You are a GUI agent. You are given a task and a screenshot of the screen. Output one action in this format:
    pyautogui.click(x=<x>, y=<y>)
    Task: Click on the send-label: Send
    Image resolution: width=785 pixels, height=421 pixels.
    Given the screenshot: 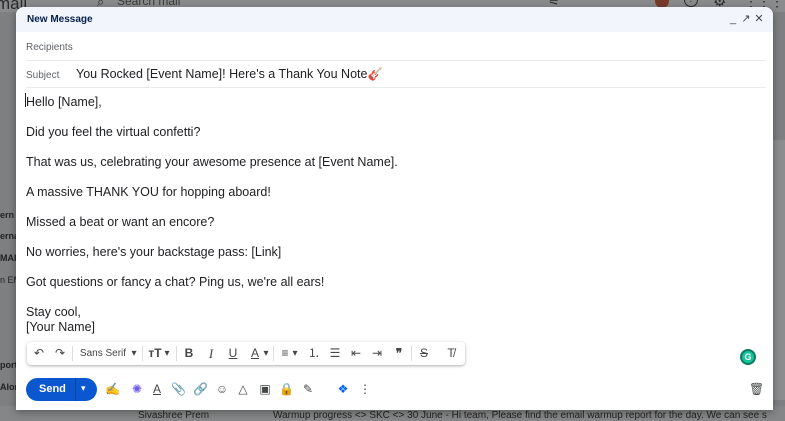 What is the action you would take?
    pyautogui.click(x=52, y=389)
    